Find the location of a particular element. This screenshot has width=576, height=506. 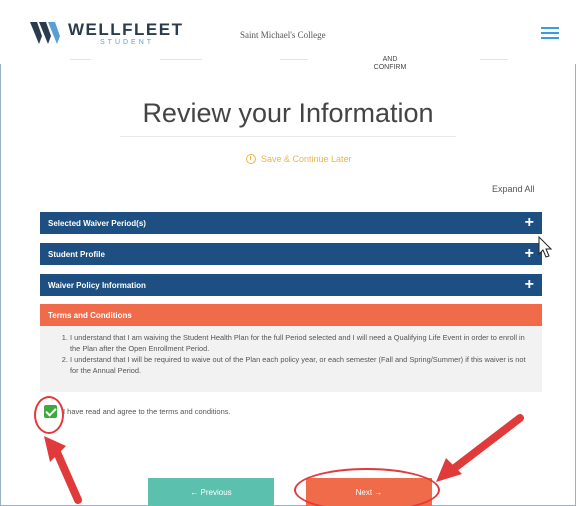

arrow-to-next-button is located at coordinates (480, 448).